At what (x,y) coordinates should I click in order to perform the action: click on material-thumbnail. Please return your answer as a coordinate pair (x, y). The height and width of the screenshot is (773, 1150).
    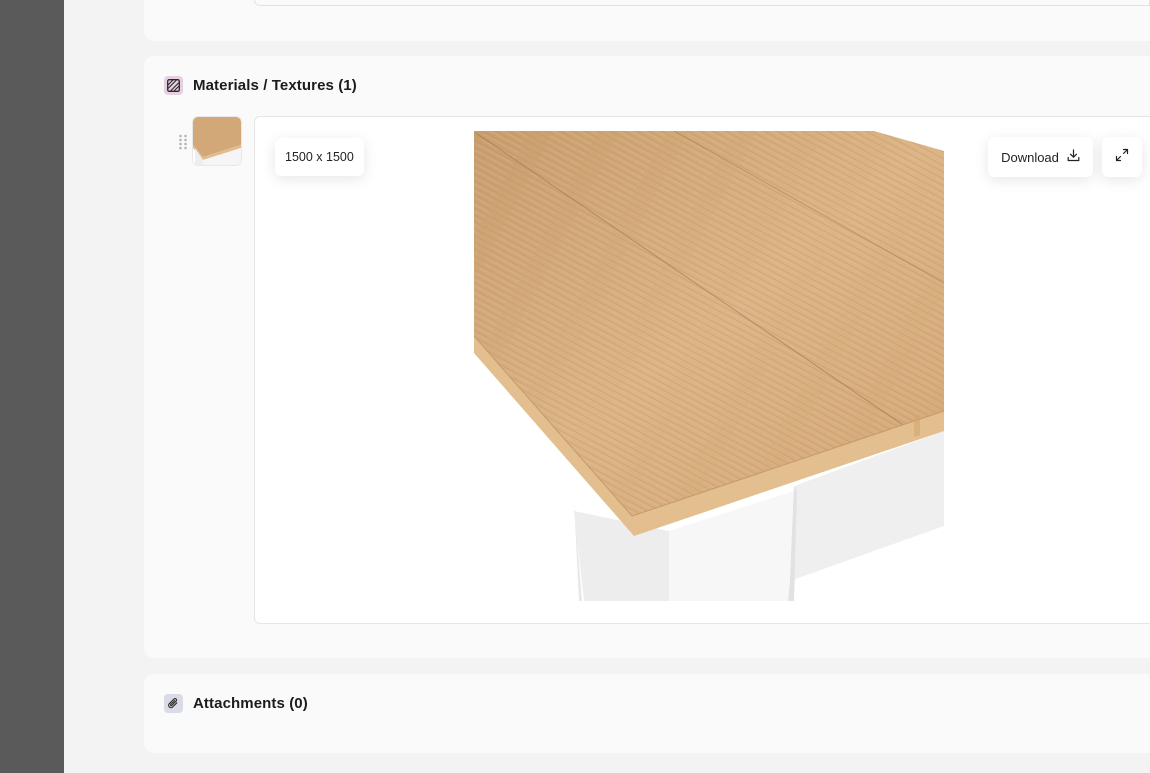
    Looking at the image, I should click on (217, 141).